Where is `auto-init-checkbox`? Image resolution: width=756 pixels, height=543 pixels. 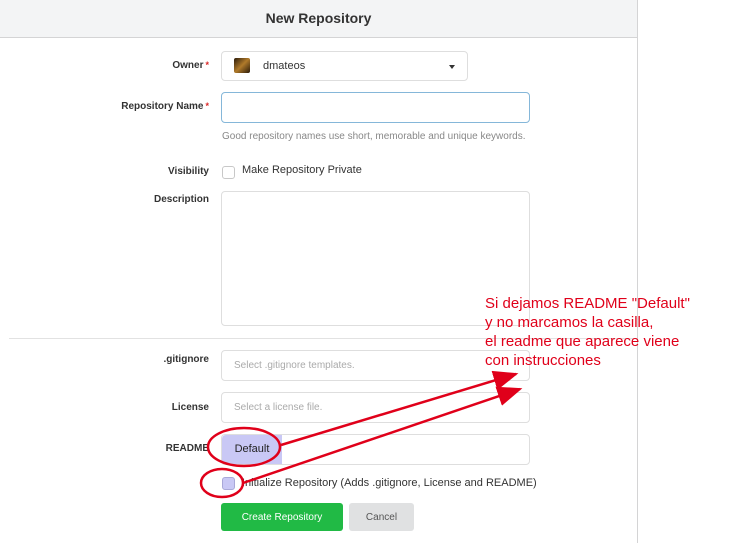
auto-init-checkbox is located at coordinates (228, 483).